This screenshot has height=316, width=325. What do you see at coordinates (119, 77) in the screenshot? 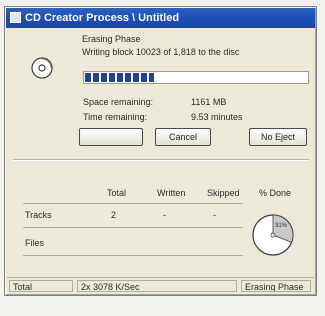
I see `progress-bar-fill` at bounding box center [119, 77].